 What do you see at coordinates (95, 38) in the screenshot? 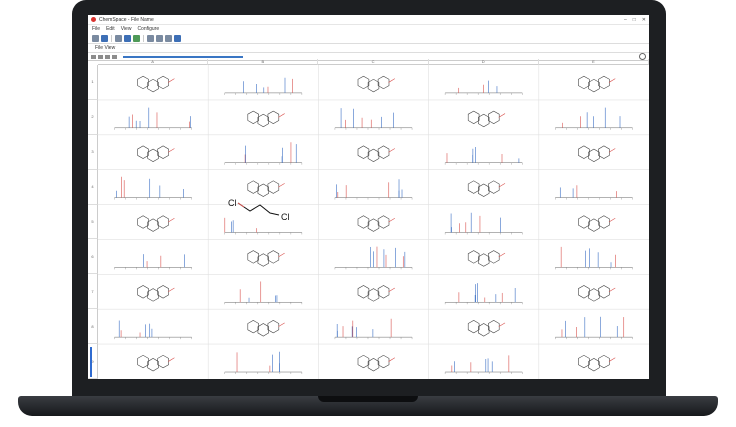
I see `grid-view-icon` at bounding box center [95, 38].